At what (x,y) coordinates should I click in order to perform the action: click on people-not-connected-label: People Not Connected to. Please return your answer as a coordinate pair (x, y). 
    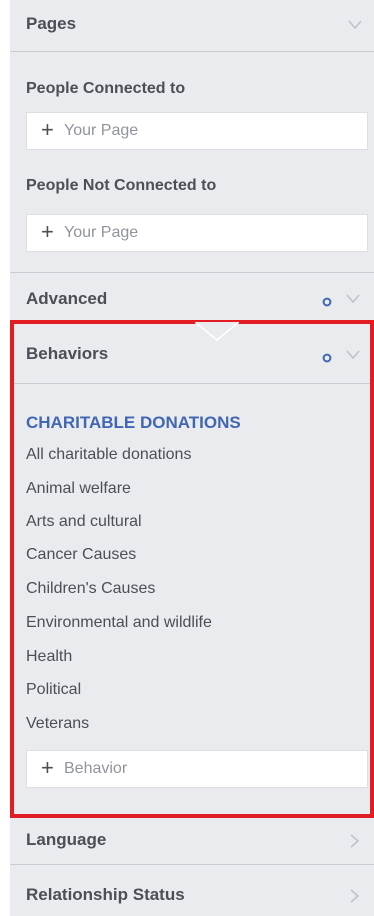
    Looking at the image, I should click on (121, 185).